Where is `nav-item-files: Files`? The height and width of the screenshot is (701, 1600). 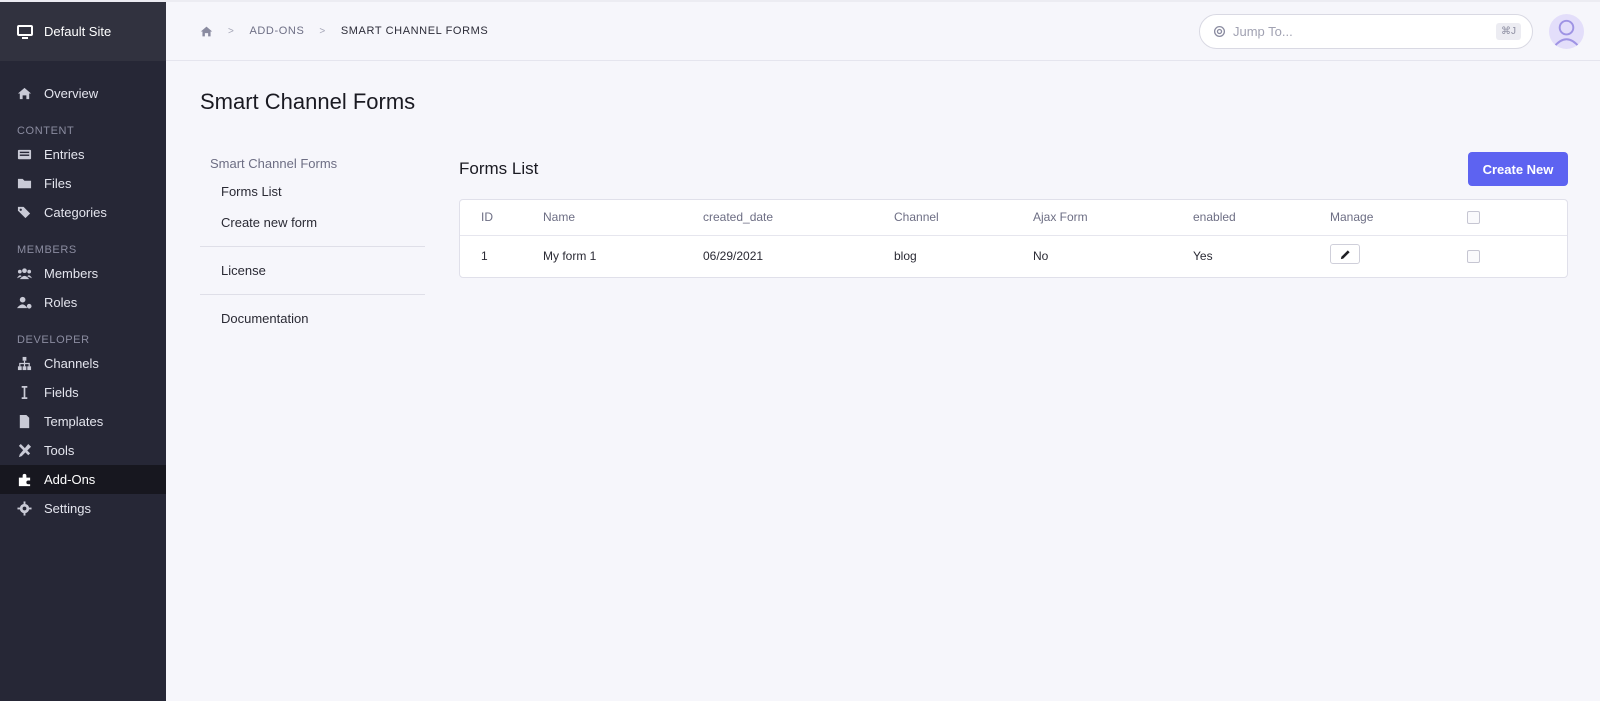
nav-item-files: Files is located at coordinates (83, 183).